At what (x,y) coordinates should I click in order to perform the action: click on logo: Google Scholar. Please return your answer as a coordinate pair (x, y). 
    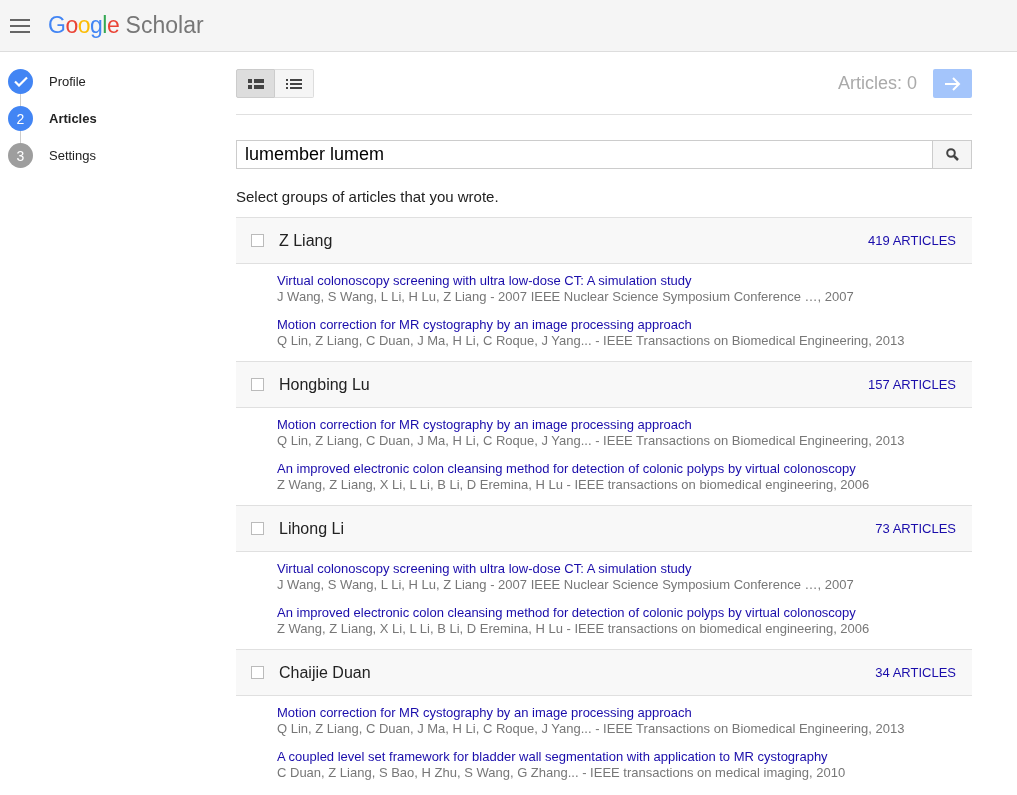
    Looking at the image, I should click on (126, 25).